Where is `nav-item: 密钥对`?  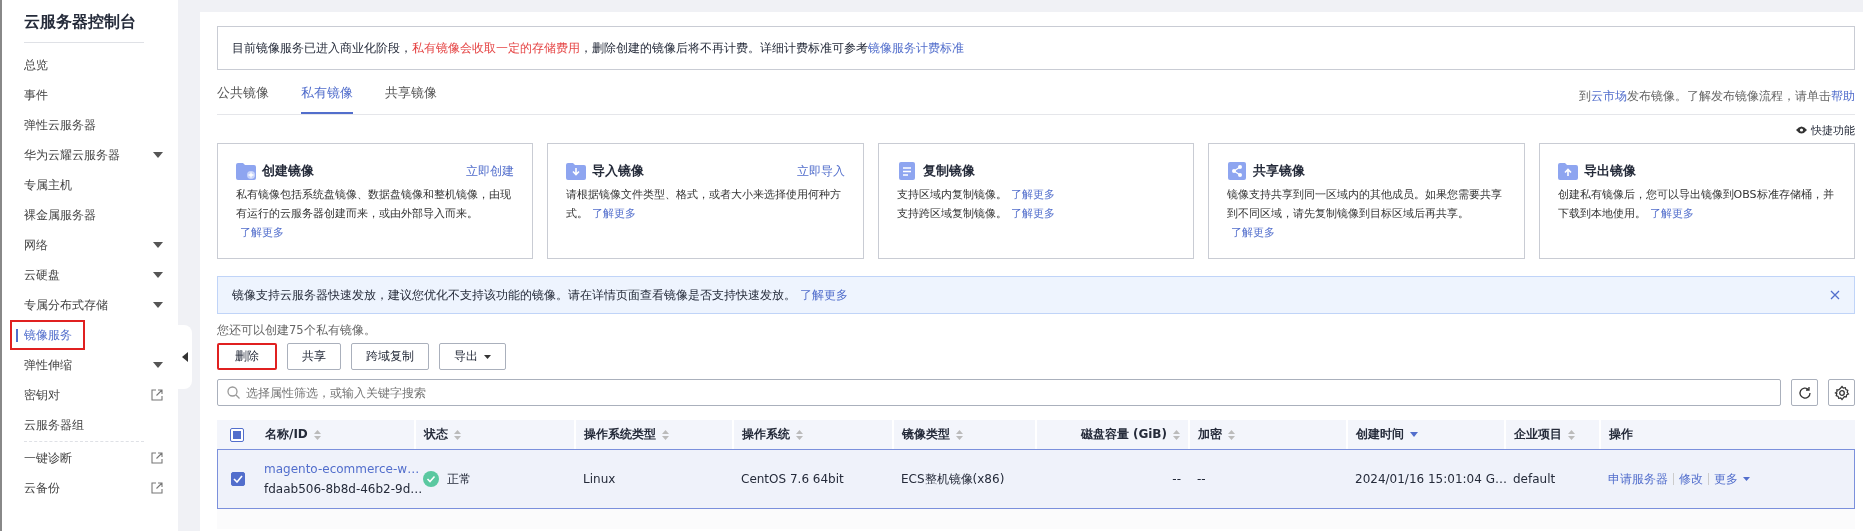 nav-item: 密钥对 is located at coordinates (95, 395).